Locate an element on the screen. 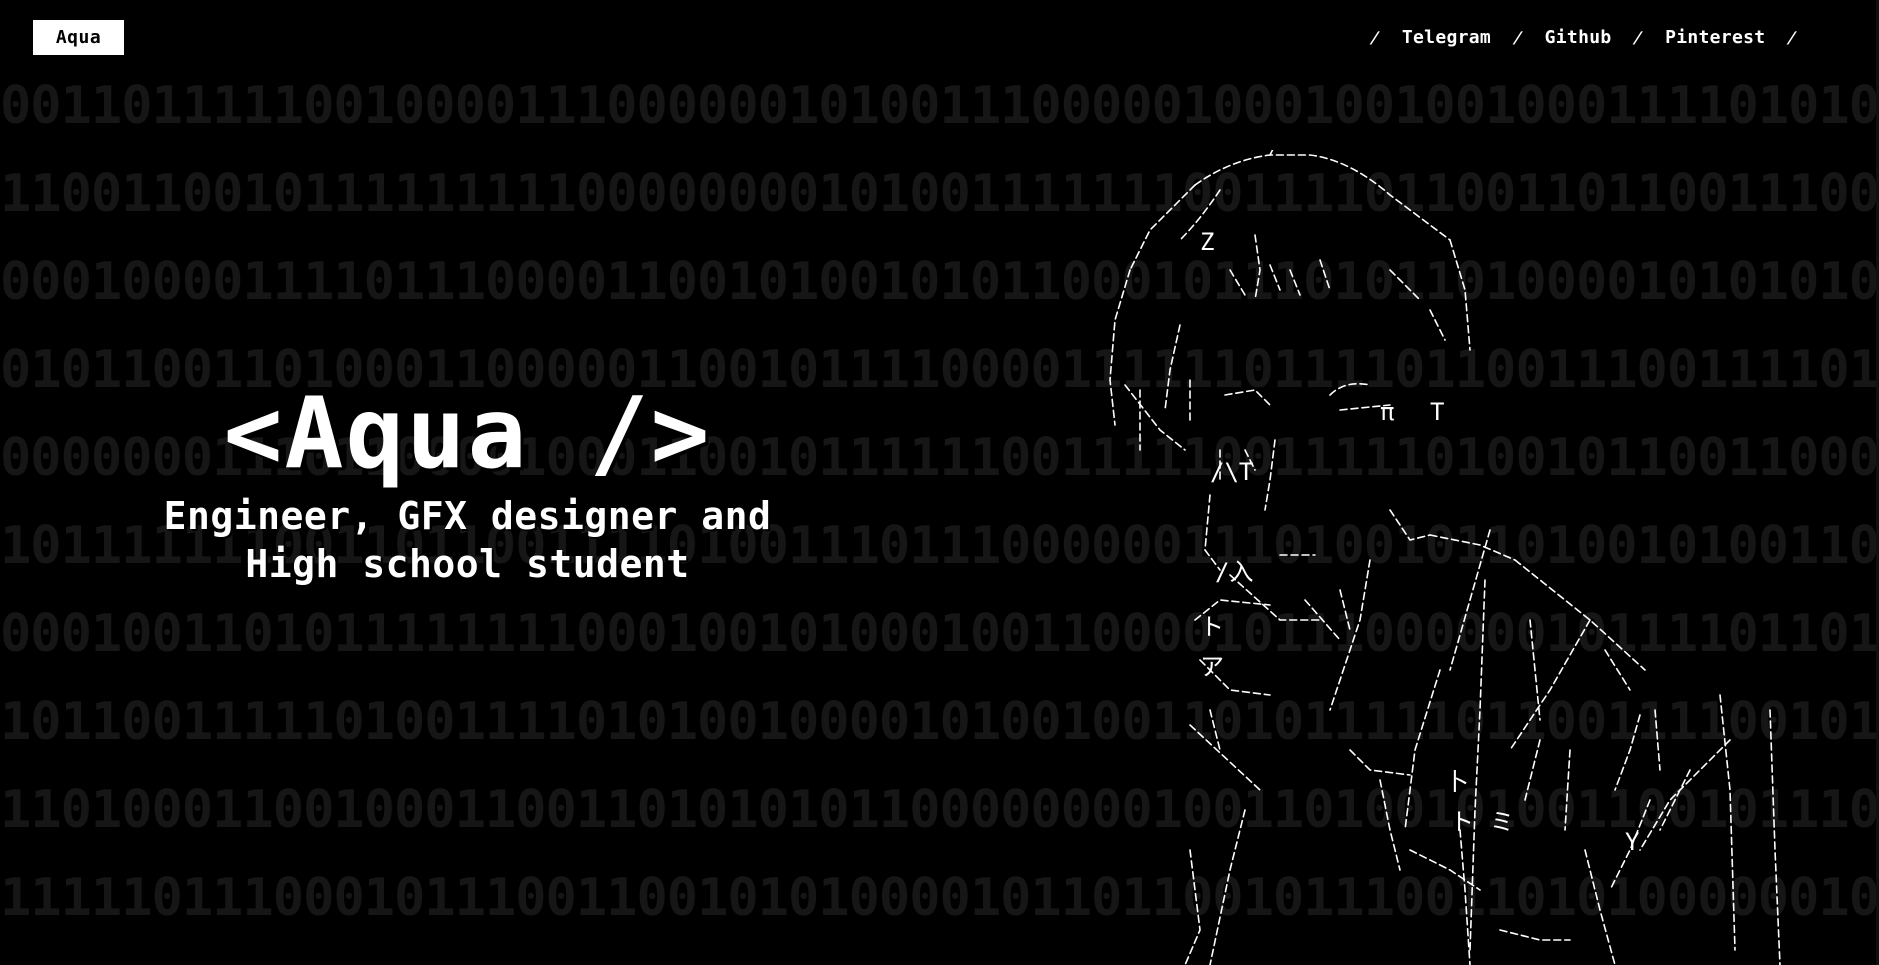 Image resolution: width=1879 pixels, height=965 pixels. top-nav: / Telegram / Github / Pinterest / is located at coordinates (1583, 37).